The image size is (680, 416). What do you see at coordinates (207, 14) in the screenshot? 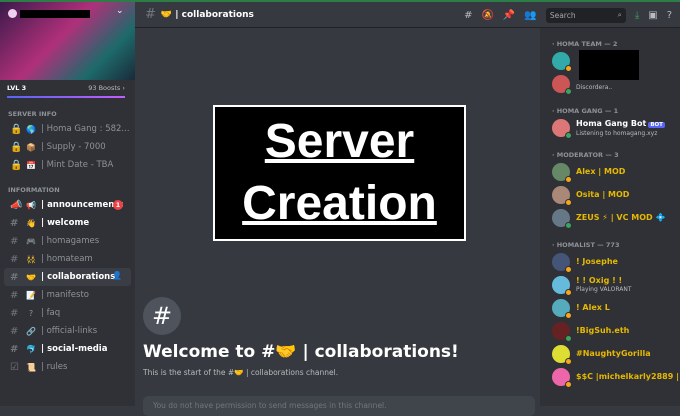
I see `channel-title: 🤝 | collaborations` at bounding box center [207, 14].